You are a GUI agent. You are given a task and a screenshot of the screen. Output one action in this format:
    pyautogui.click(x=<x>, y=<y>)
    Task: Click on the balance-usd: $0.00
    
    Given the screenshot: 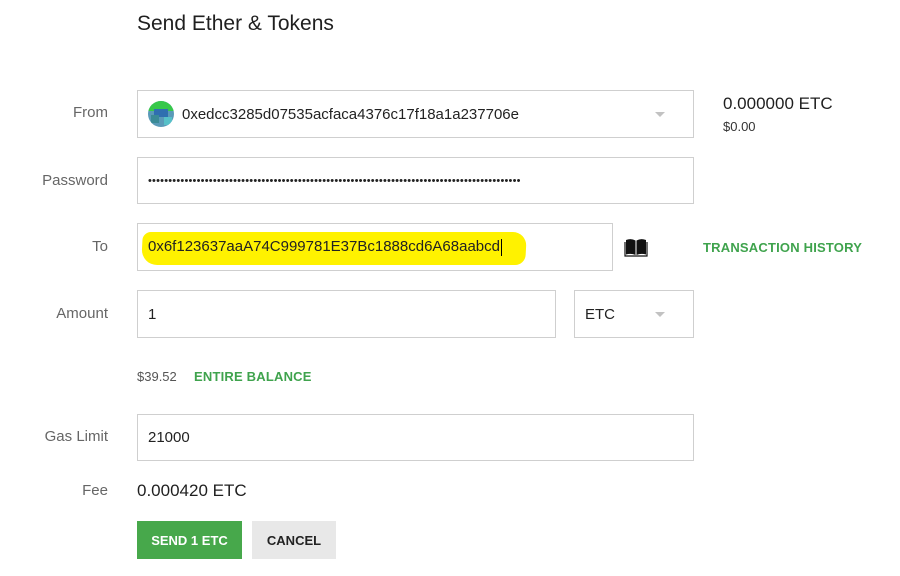 What is the action you would take?
    pyautogui.click(x=739, y=126)
    